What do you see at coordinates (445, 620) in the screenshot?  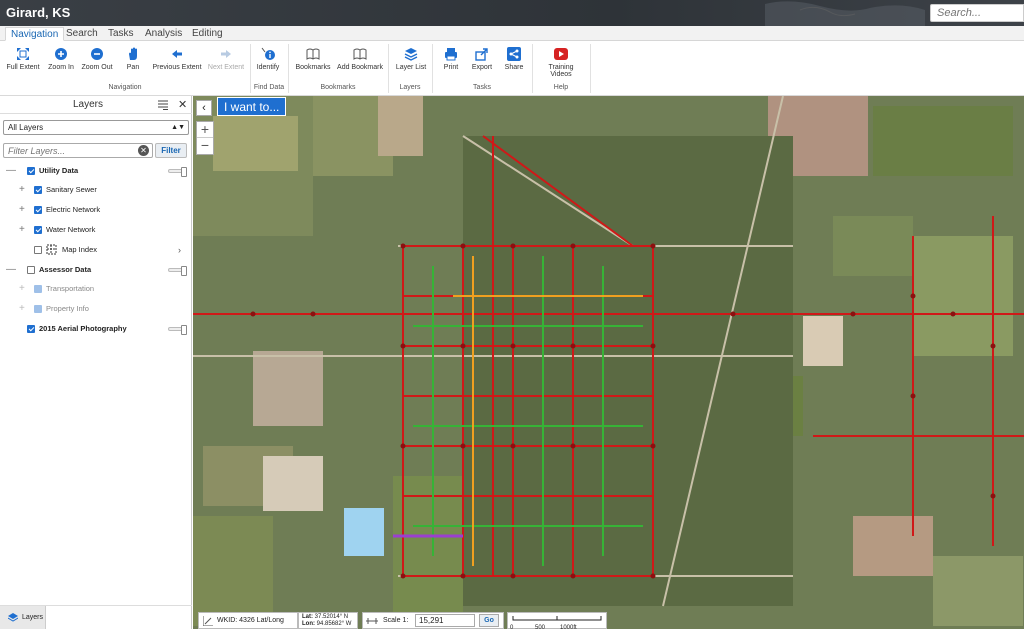 I see `scale-input: 15,291` at bounding box center [445, 620].